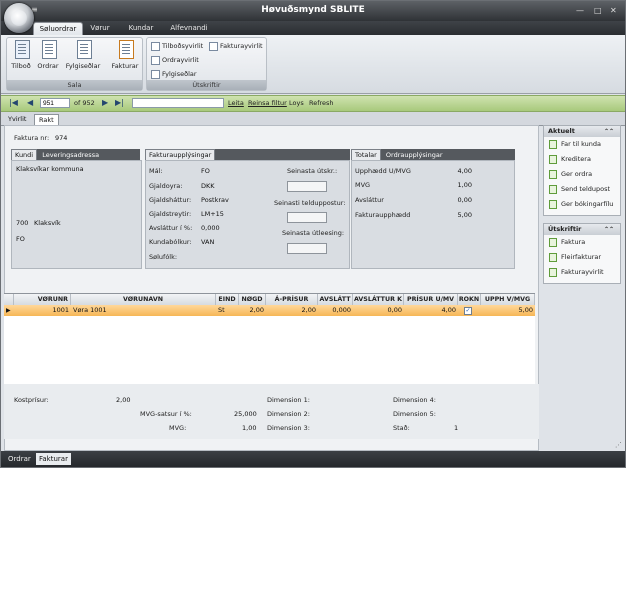 The width and height of the screenshot is (626, 600). Describe the element at coordinates (292, 310) in the screenshot. I see `cell-aprisur: 2,00` at that location.